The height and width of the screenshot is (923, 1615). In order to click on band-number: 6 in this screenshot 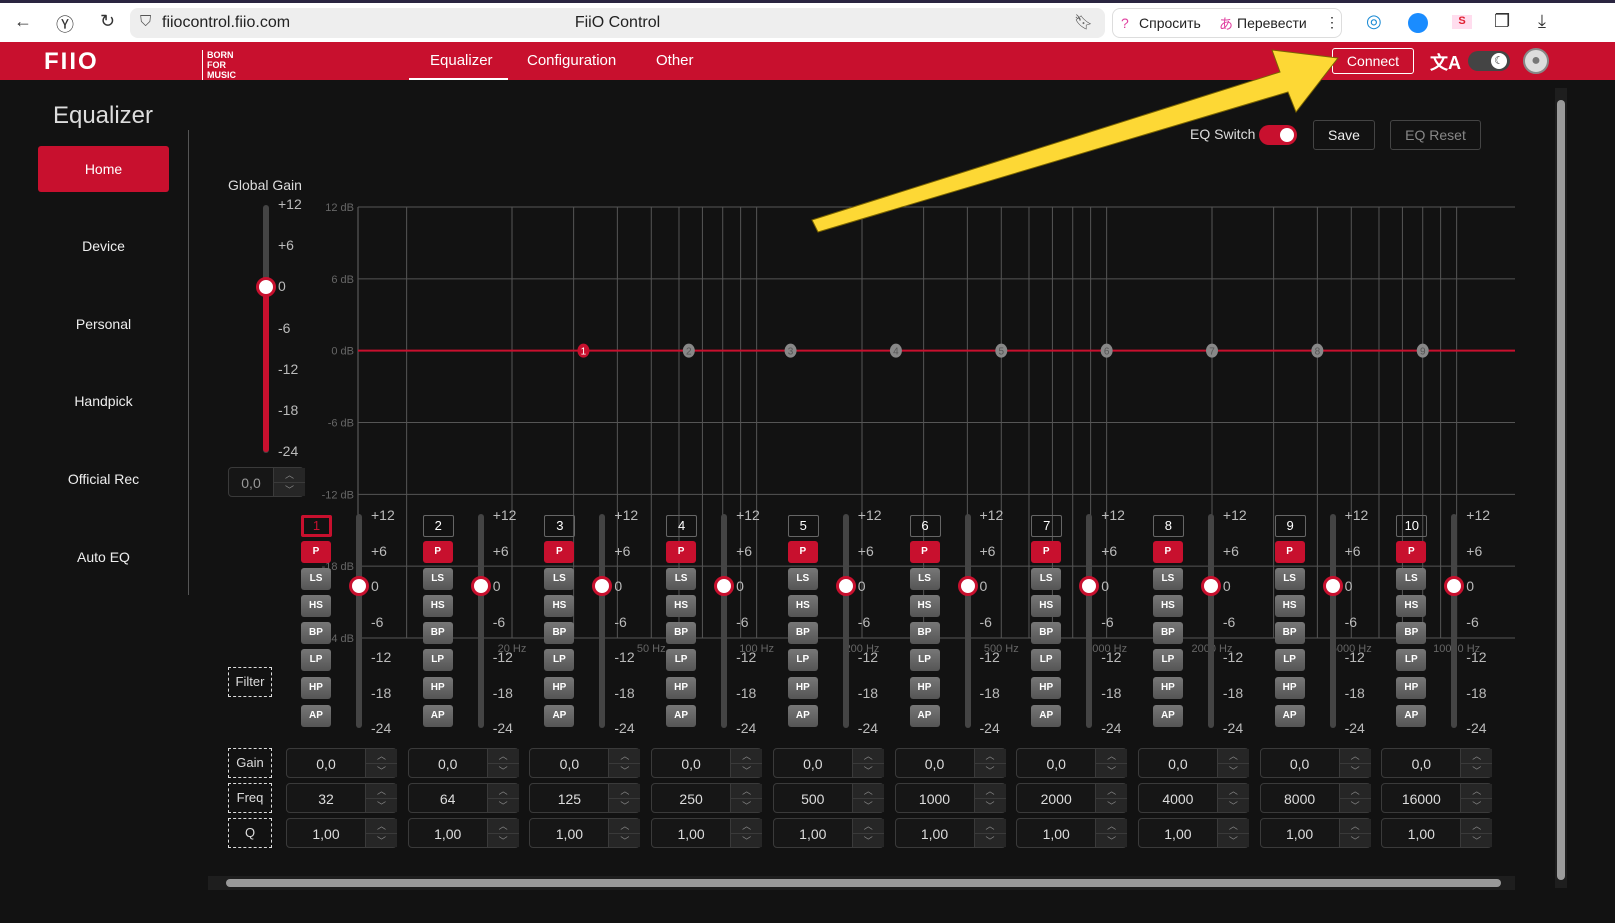, I will do `click(925, 526)`.